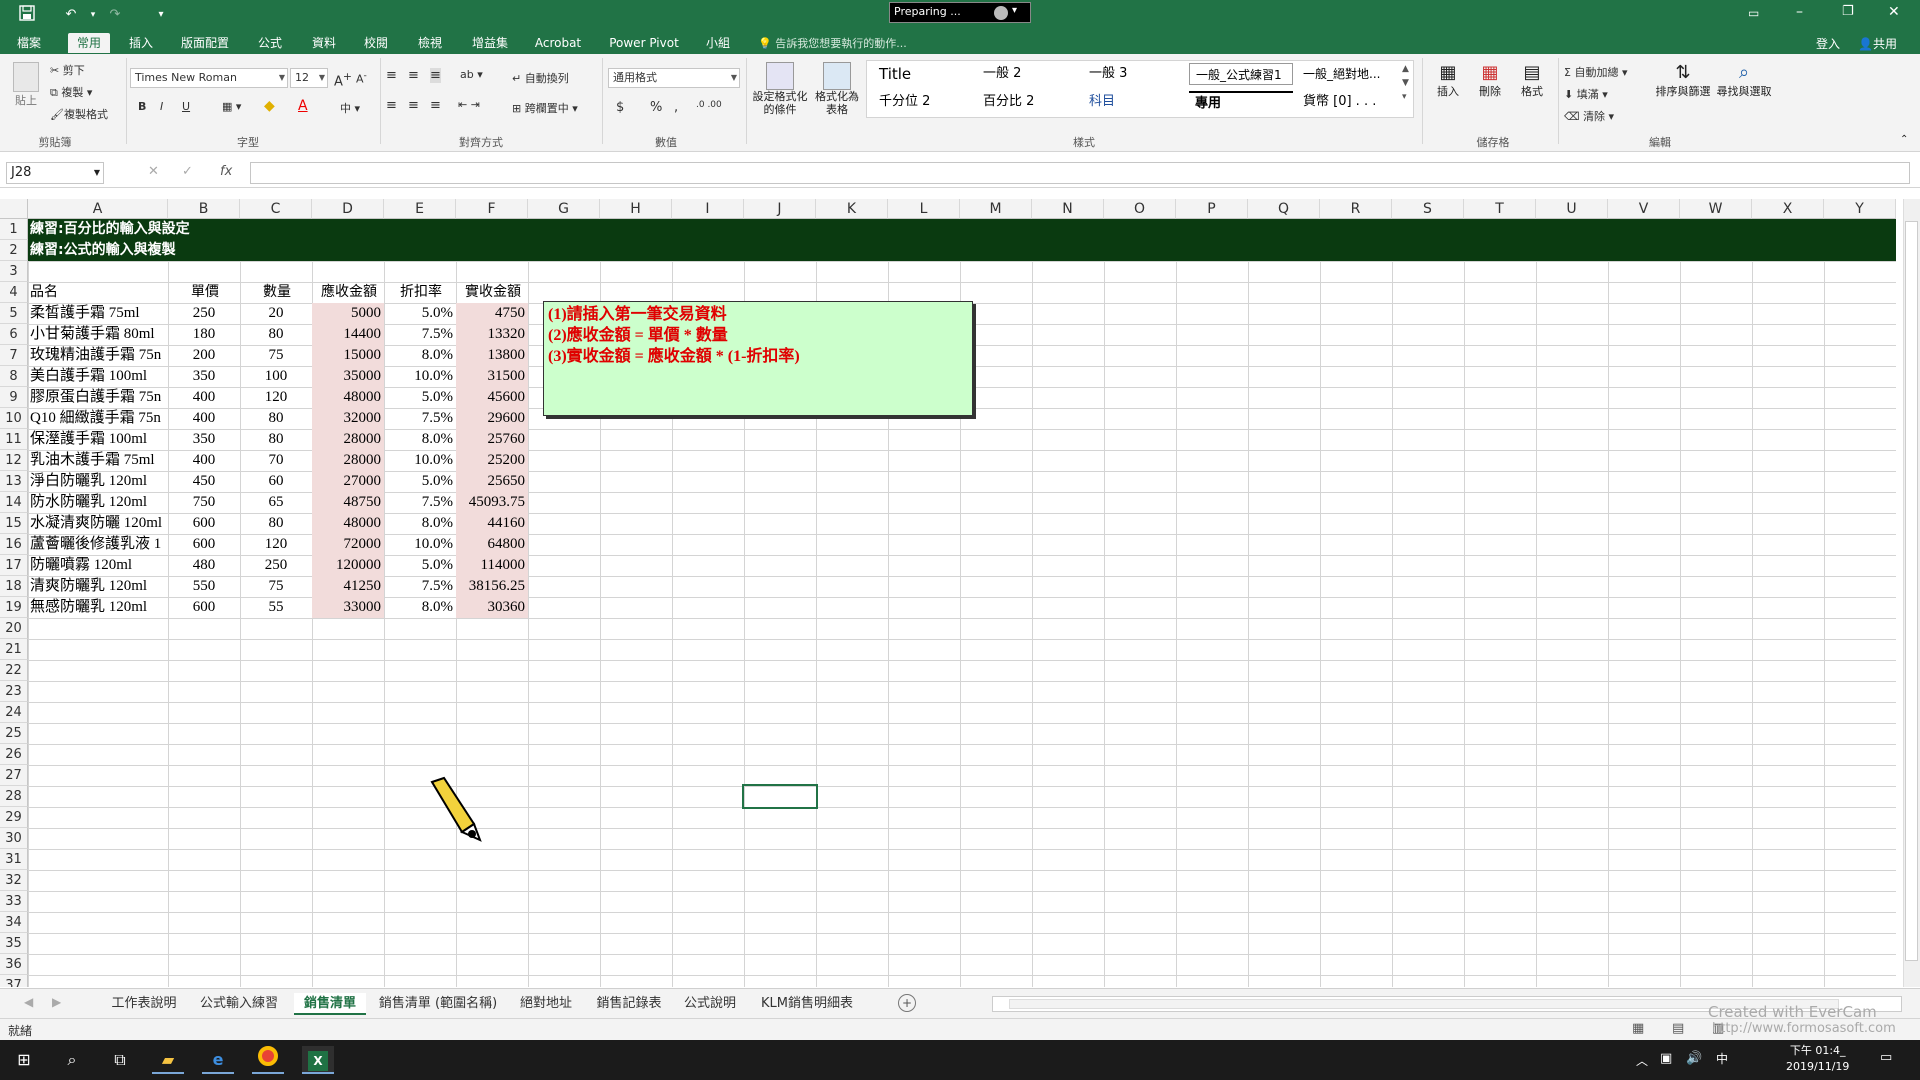 The image size is (1920, 1080). Describe the element at coordinates (14, 733) in the screenshot. I see `row-header: 25` at that location.